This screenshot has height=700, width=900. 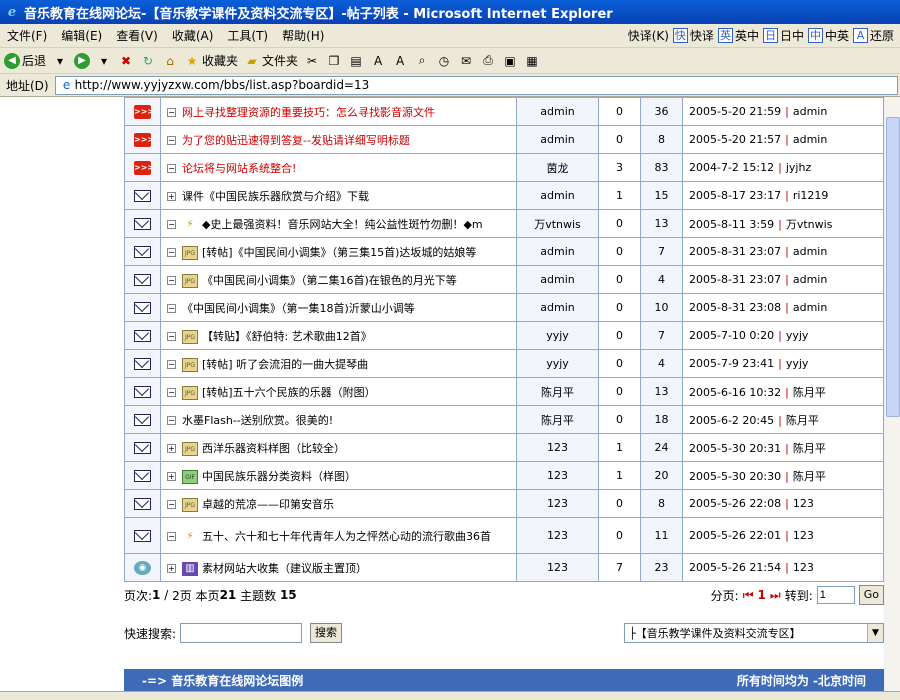 I want to click on restore-button: A 还原, so click(x=873, y=35).